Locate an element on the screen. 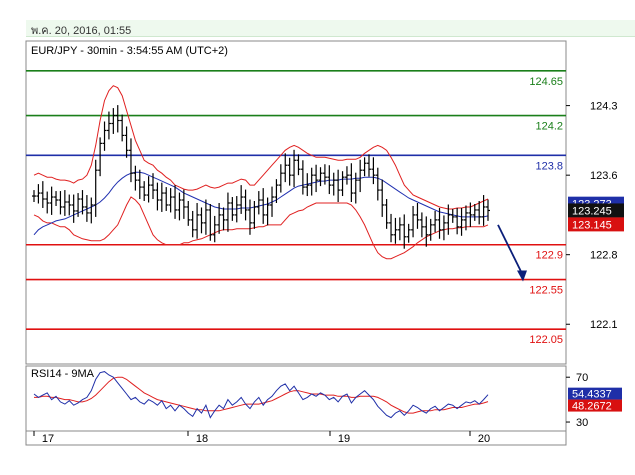 The width and height of the screenshot is (635, 475). rsi-title: RSI14 - 9MA is located at coordinates (63, 374).